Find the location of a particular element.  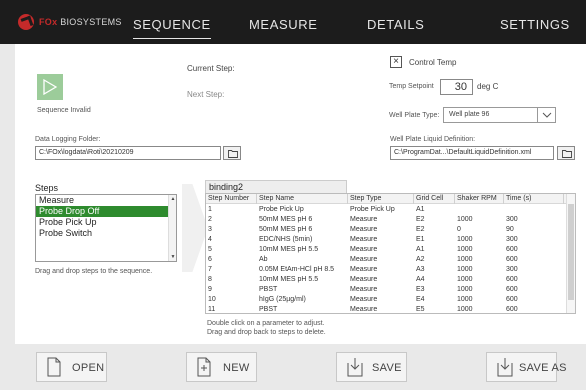

steps-item-probe-switch: Probe Switch is located at coordinates (106, 233).